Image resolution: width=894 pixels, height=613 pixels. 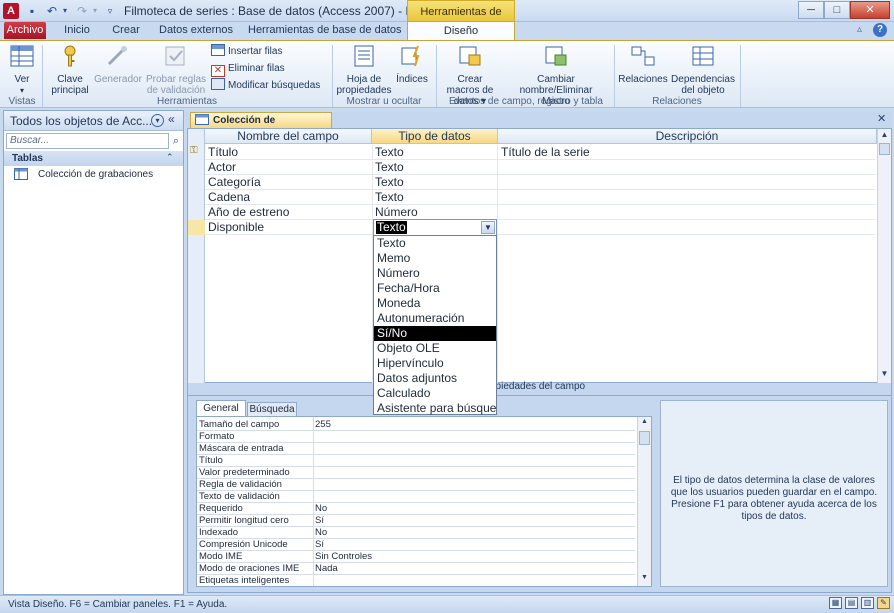 What do you see at coordinates (435, 378) in the screenshot?
I see `dropdown-option: Datos adjuntos` at bounding box center [435, 378].